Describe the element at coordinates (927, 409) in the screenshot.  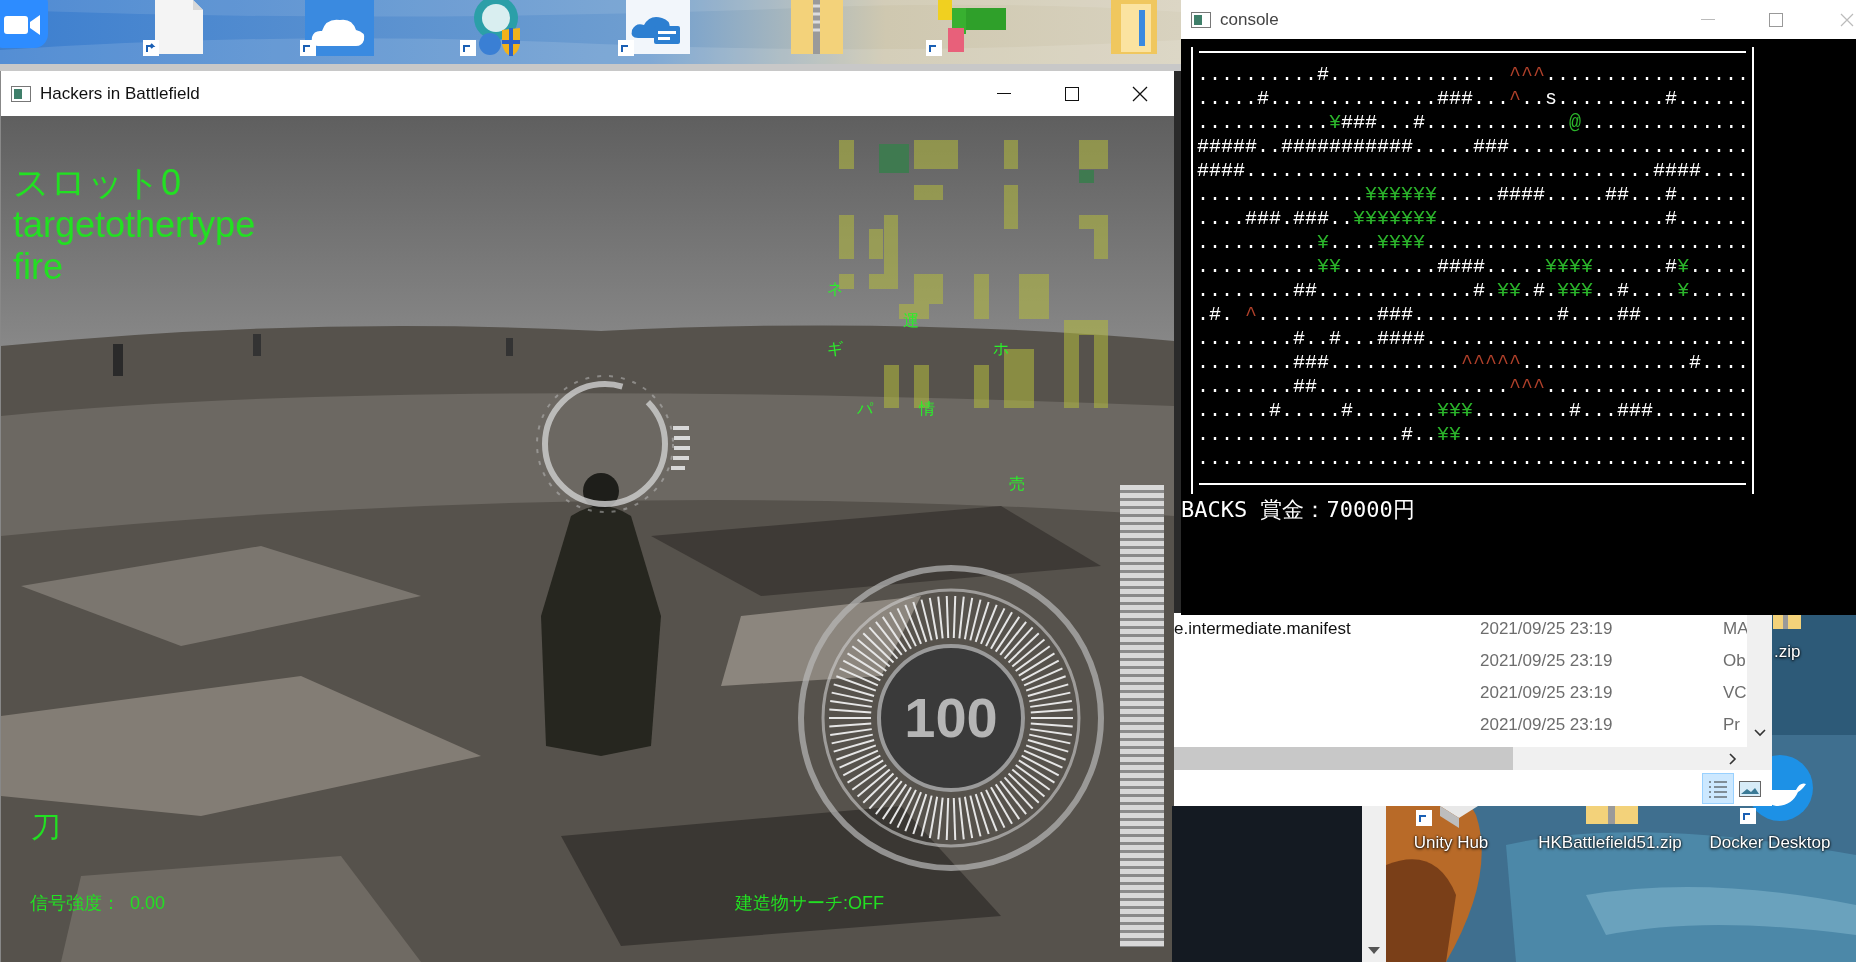
I see `map-label: 情` at that location.